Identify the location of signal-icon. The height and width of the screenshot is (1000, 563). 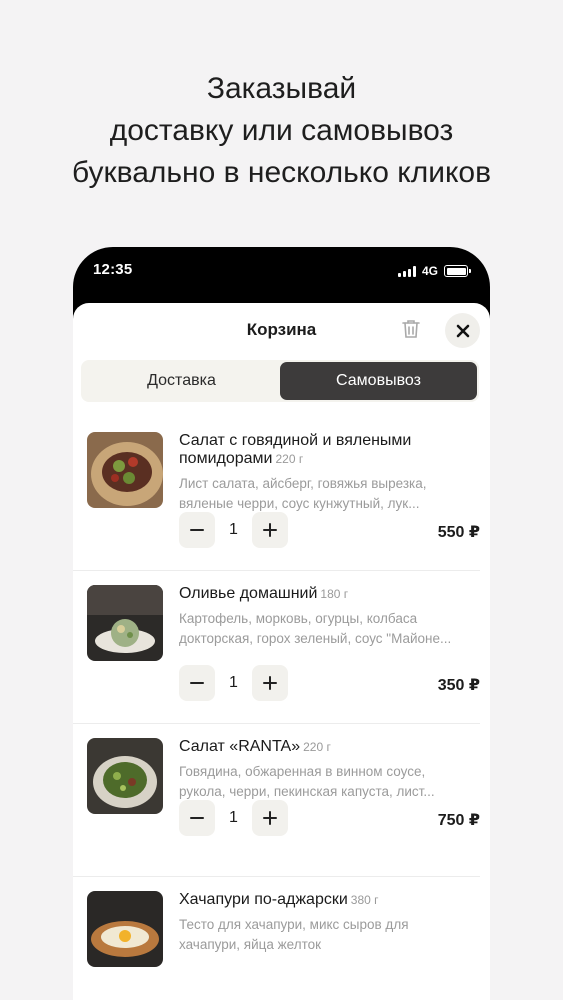
(406, 271).